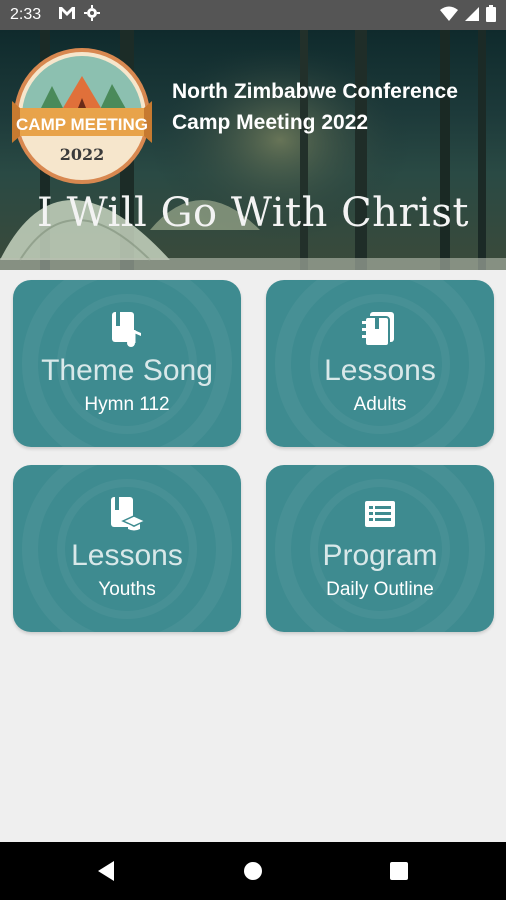 Image resolution: width=506 pixels, height=900 pixels. I want to click on lessons-youths-card: Lessons Youths, so click(127, 548).